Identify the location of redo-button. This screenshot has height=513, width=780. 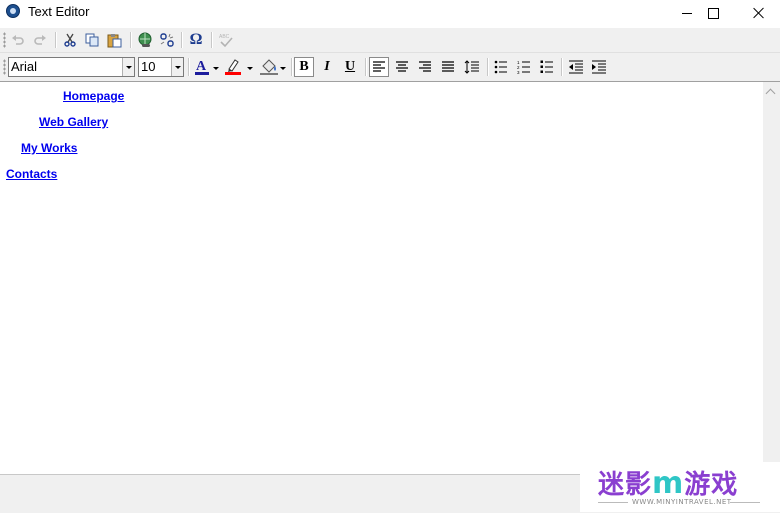
(40, 40).